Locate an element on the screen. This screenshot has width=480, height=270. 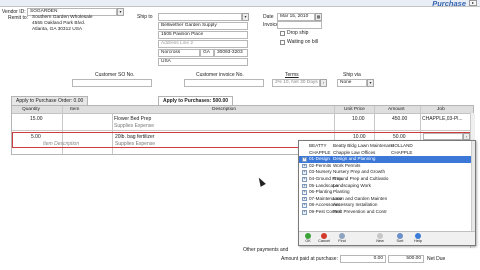
vendor-lookup-icon: ▾ is located at coordinates (120, 12).